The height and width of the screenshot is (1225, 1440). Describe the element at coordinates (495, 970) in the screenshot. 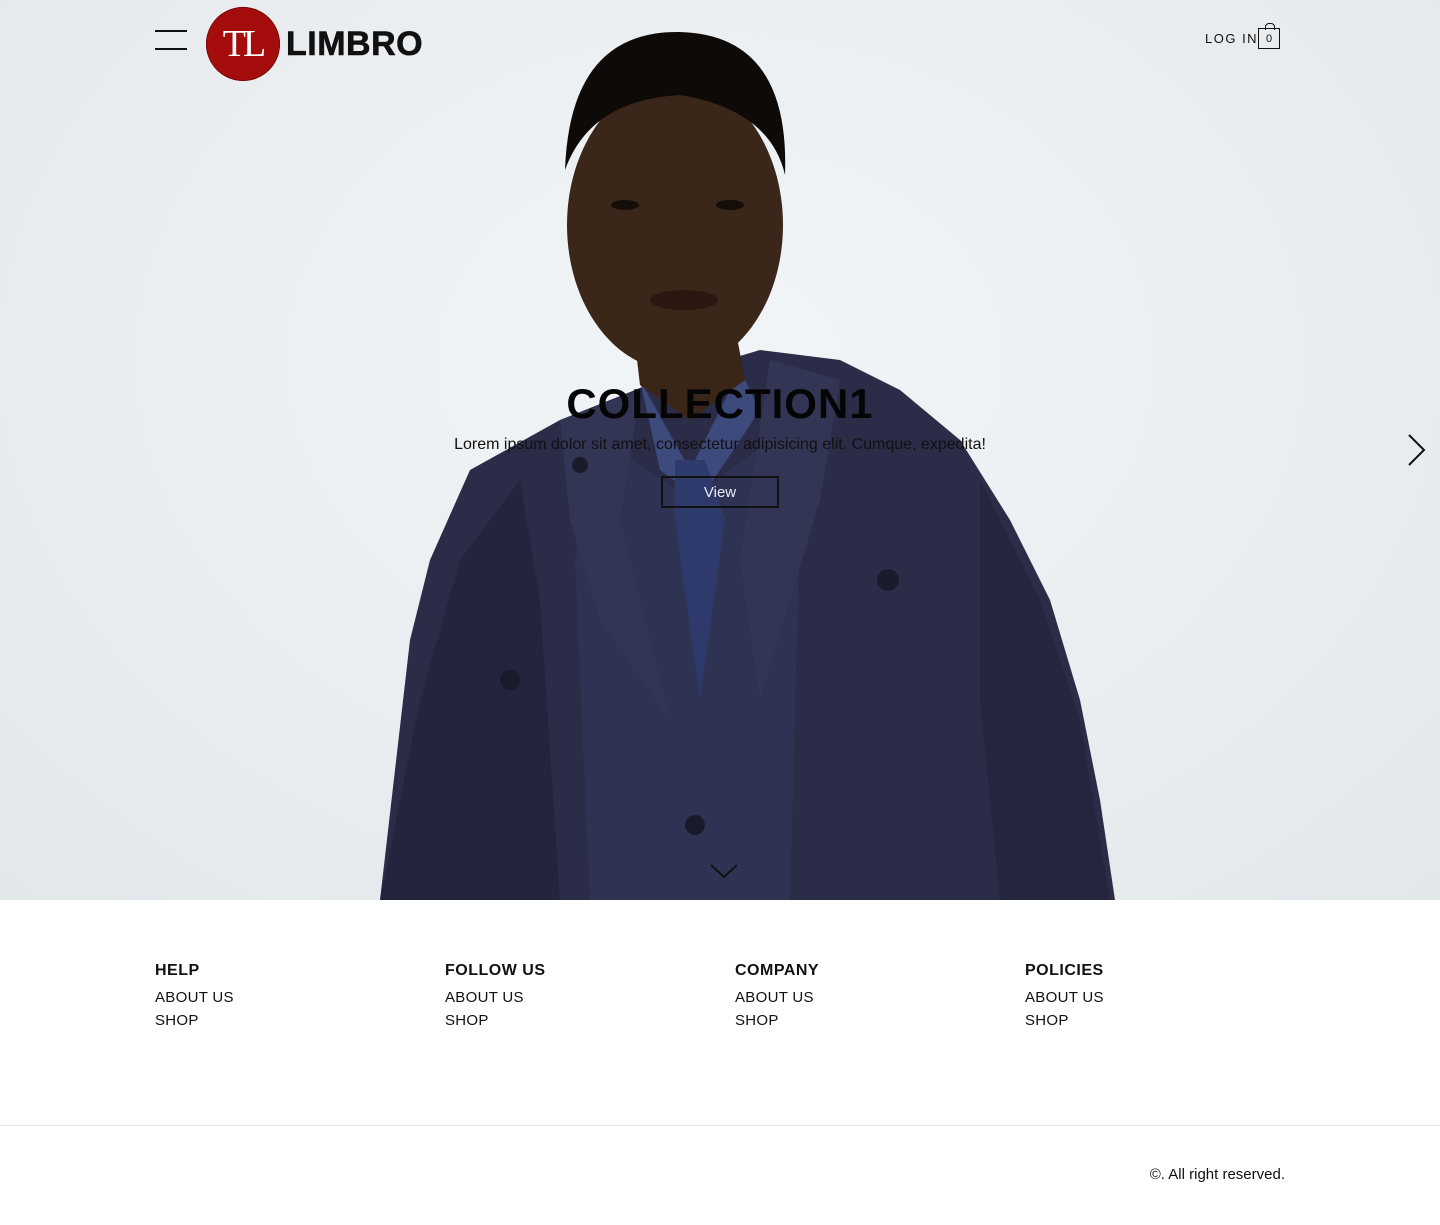

I see `footer-heading: FOLLOW US` at that location.